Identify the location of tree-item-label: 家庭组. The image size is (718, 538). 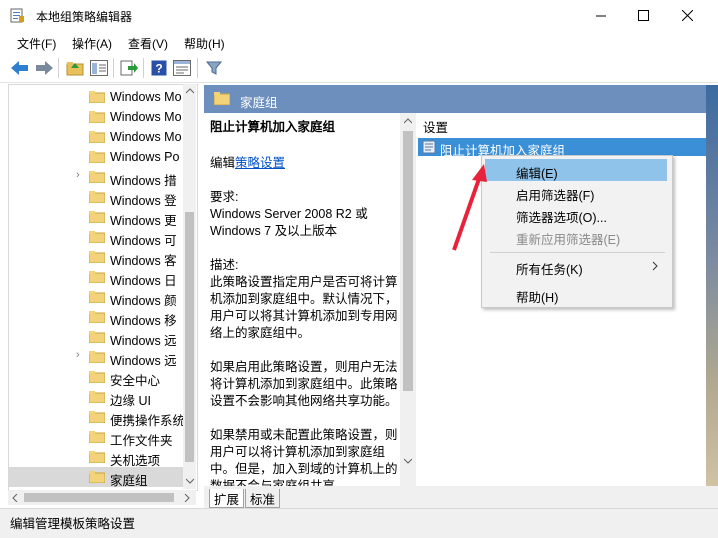
(129, 480).